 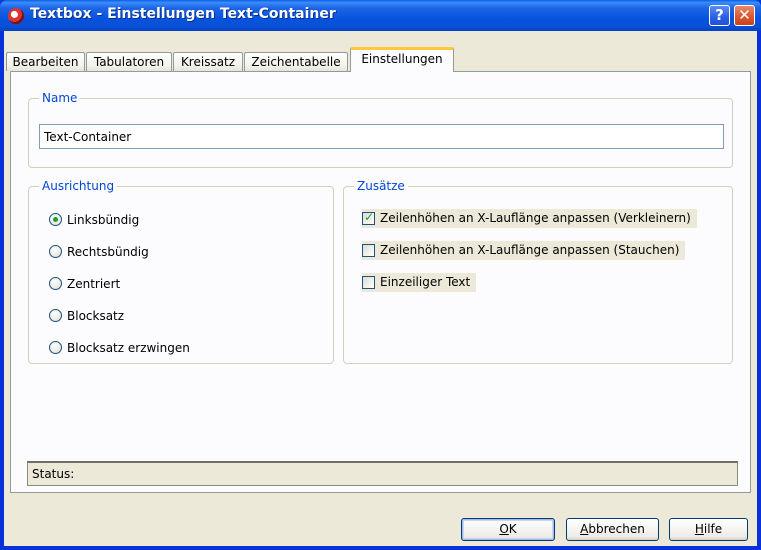 What do you see at coordinates (699, 529) in the screenshot?
I see `help-mnemonic: H` at bounding box center [699, 529].